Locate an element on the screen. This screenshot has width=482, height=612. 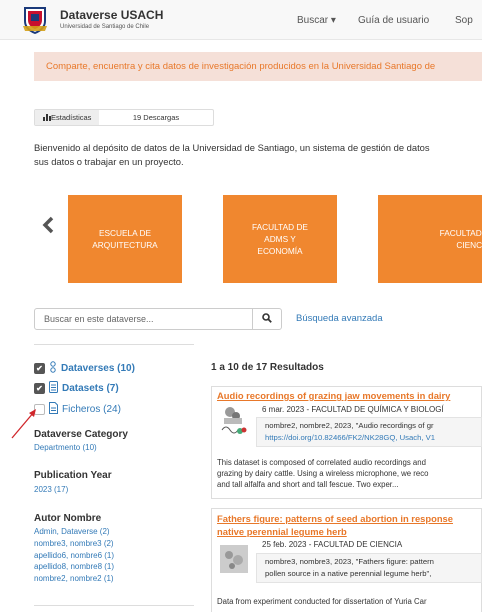
tile-label: FACULTAD DE ADMS Y ECONOMÍA is located at coordinates (280, 239).